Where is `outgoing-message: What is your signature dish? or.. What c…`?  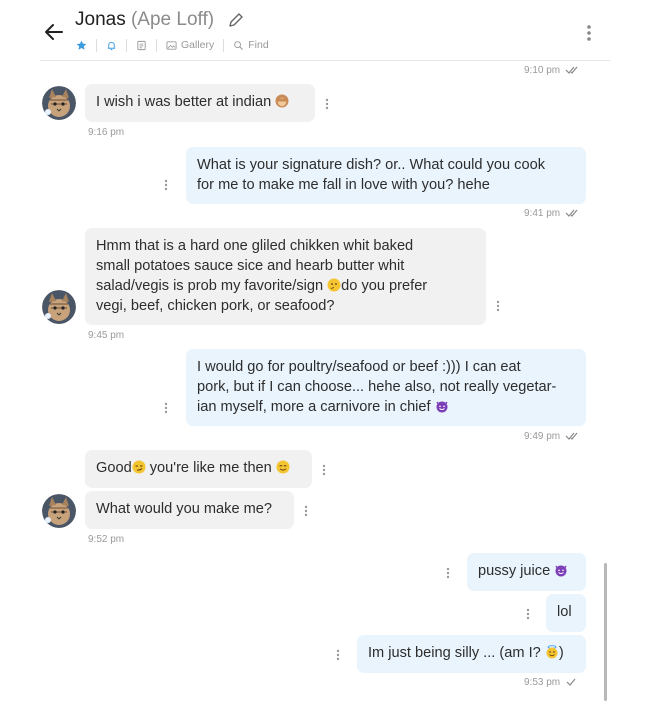
outgoing-message: What is your signature dish? or.. What c… is located at coordinates (386, 175).